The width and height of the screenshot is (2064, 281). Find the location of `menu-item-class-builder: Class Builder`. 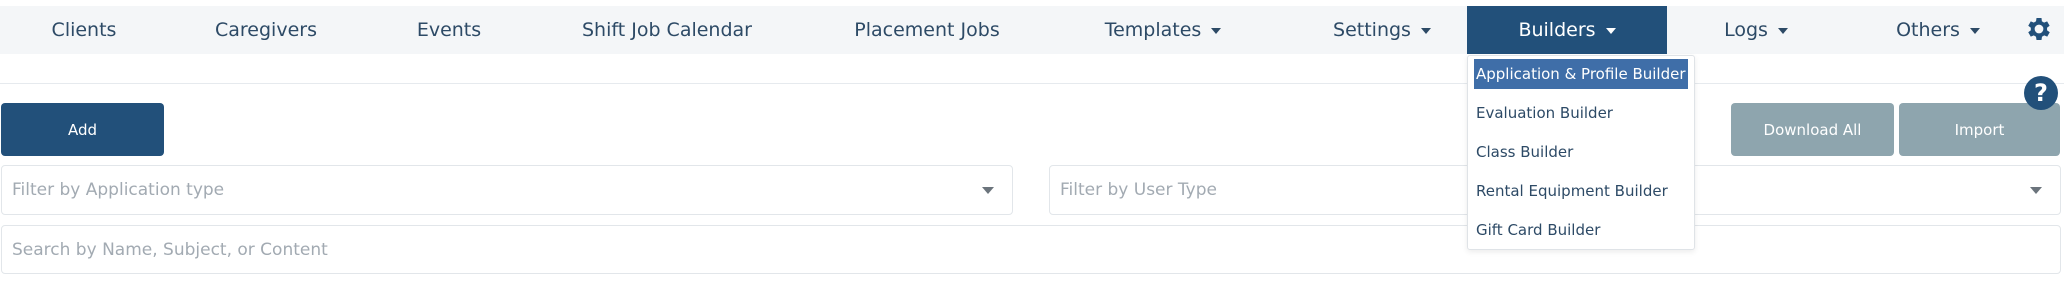

menu-item-class-builder: Class Builder is located at coordinates (1524, 152).